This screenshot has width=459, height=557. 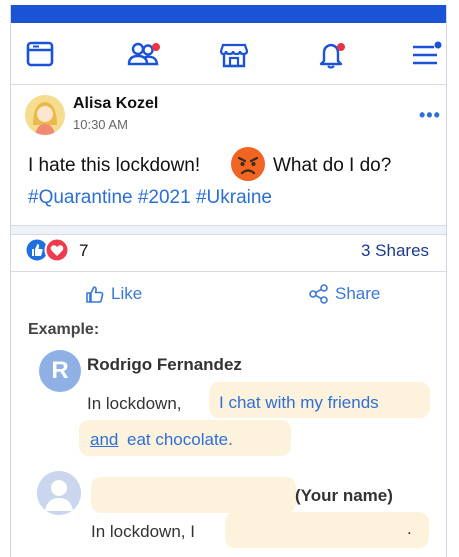 I want to click on bell-notification-dot, so click(x=341, y=47).